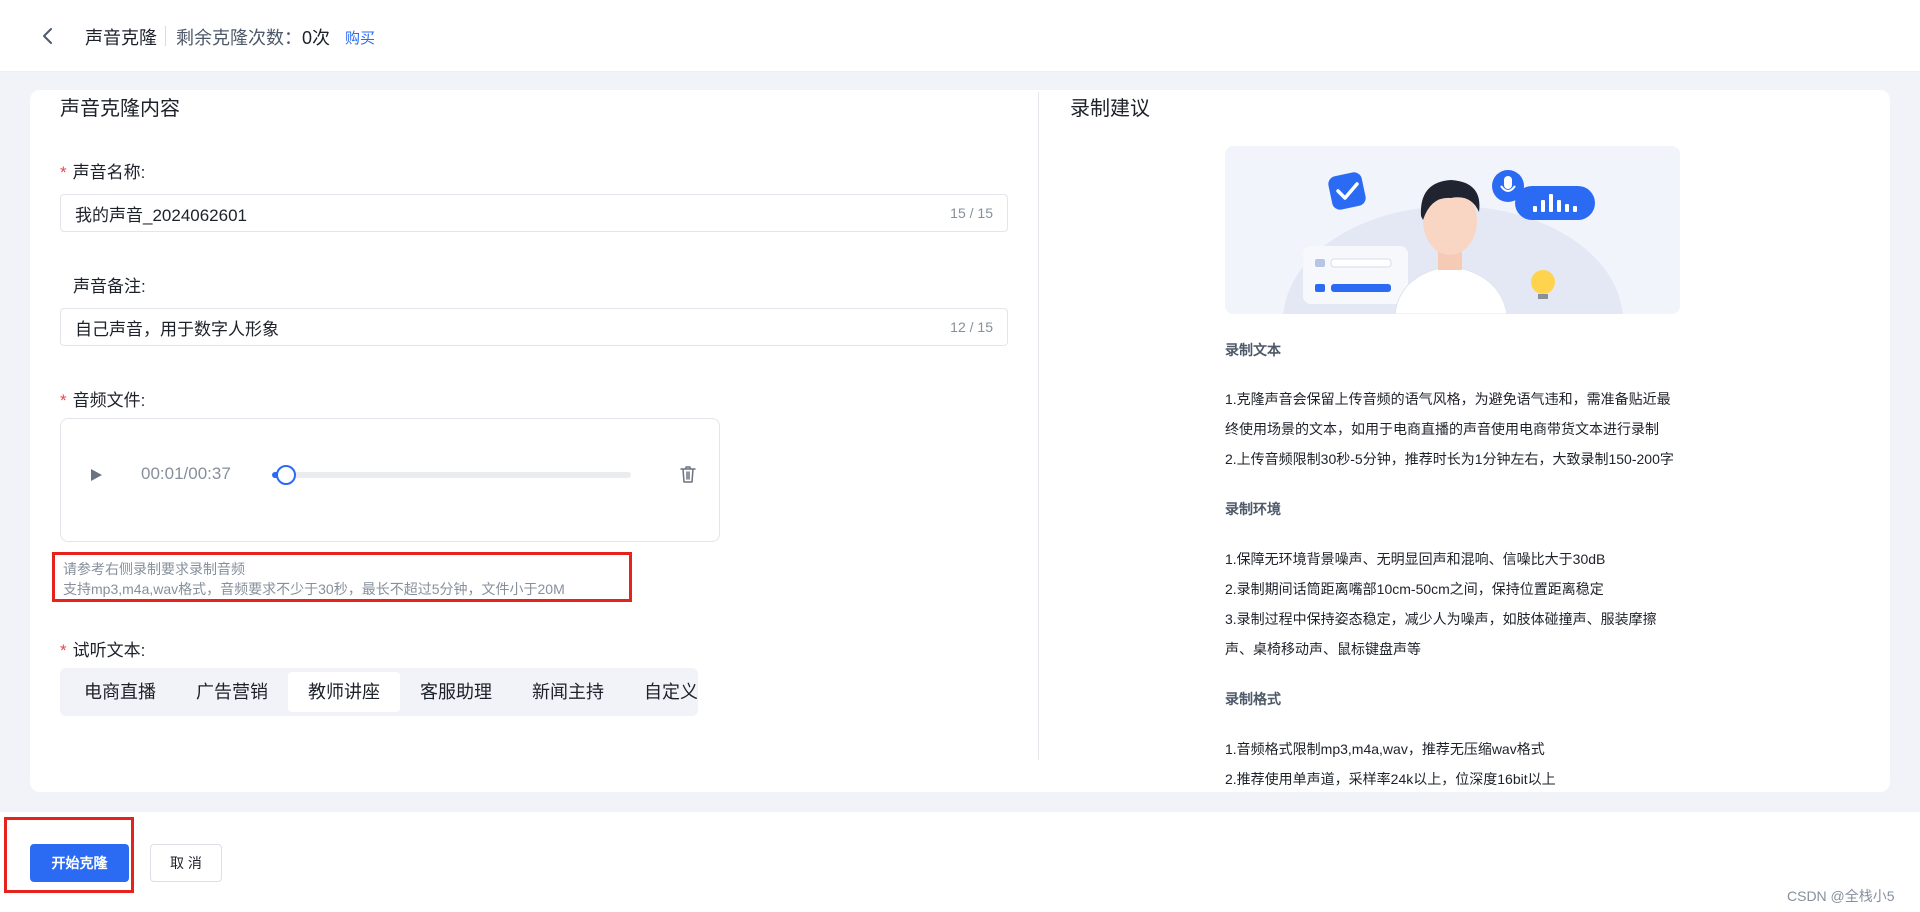 The height and width of the screenshot is (912, 1920). Describe the element at coordinates (1453, 242) in the screenshot. I see `recording-person-illustration` at that location.